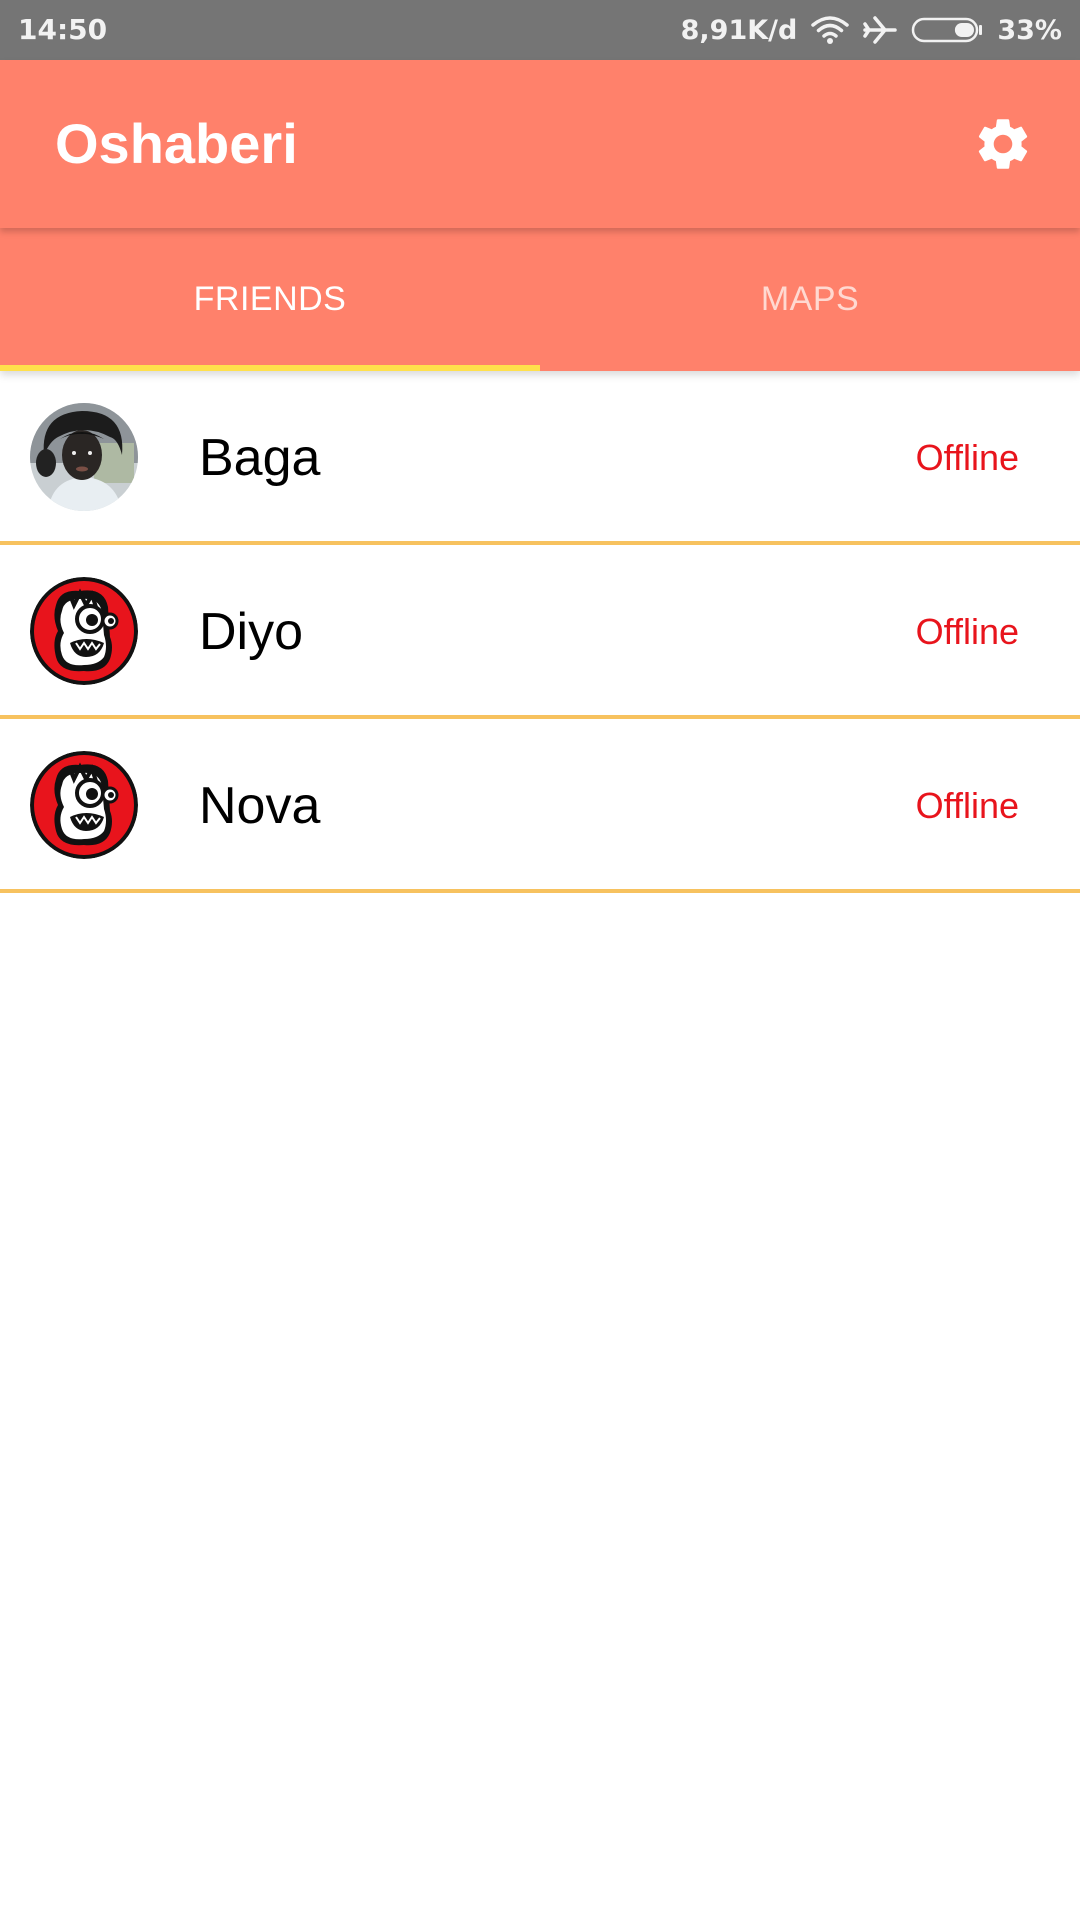  Describe the element at coordinates (540, 144) in the screenshot. I see `app-bar: Oshaberi` at that location.